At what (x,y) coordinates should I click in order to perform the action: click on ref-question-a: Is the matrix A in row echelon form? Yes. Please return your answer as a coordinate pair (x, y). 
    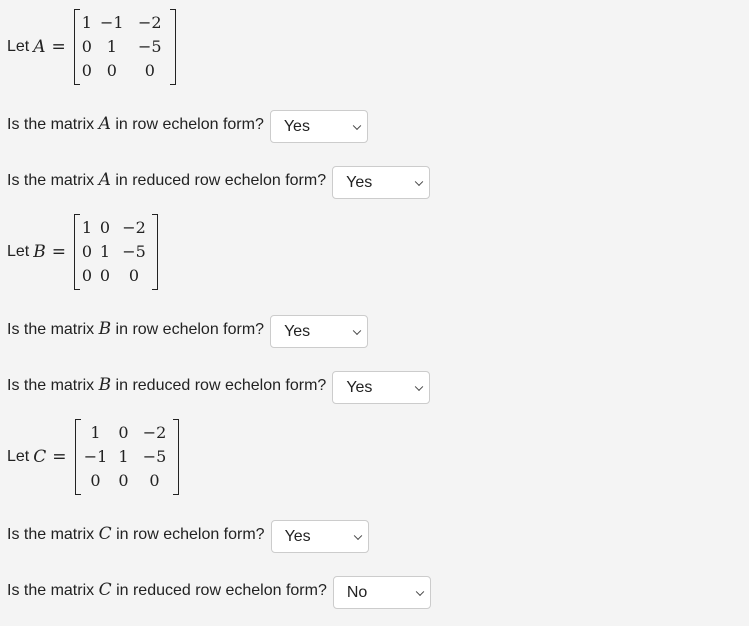
    Looking at the image, I should click on (187, 123).